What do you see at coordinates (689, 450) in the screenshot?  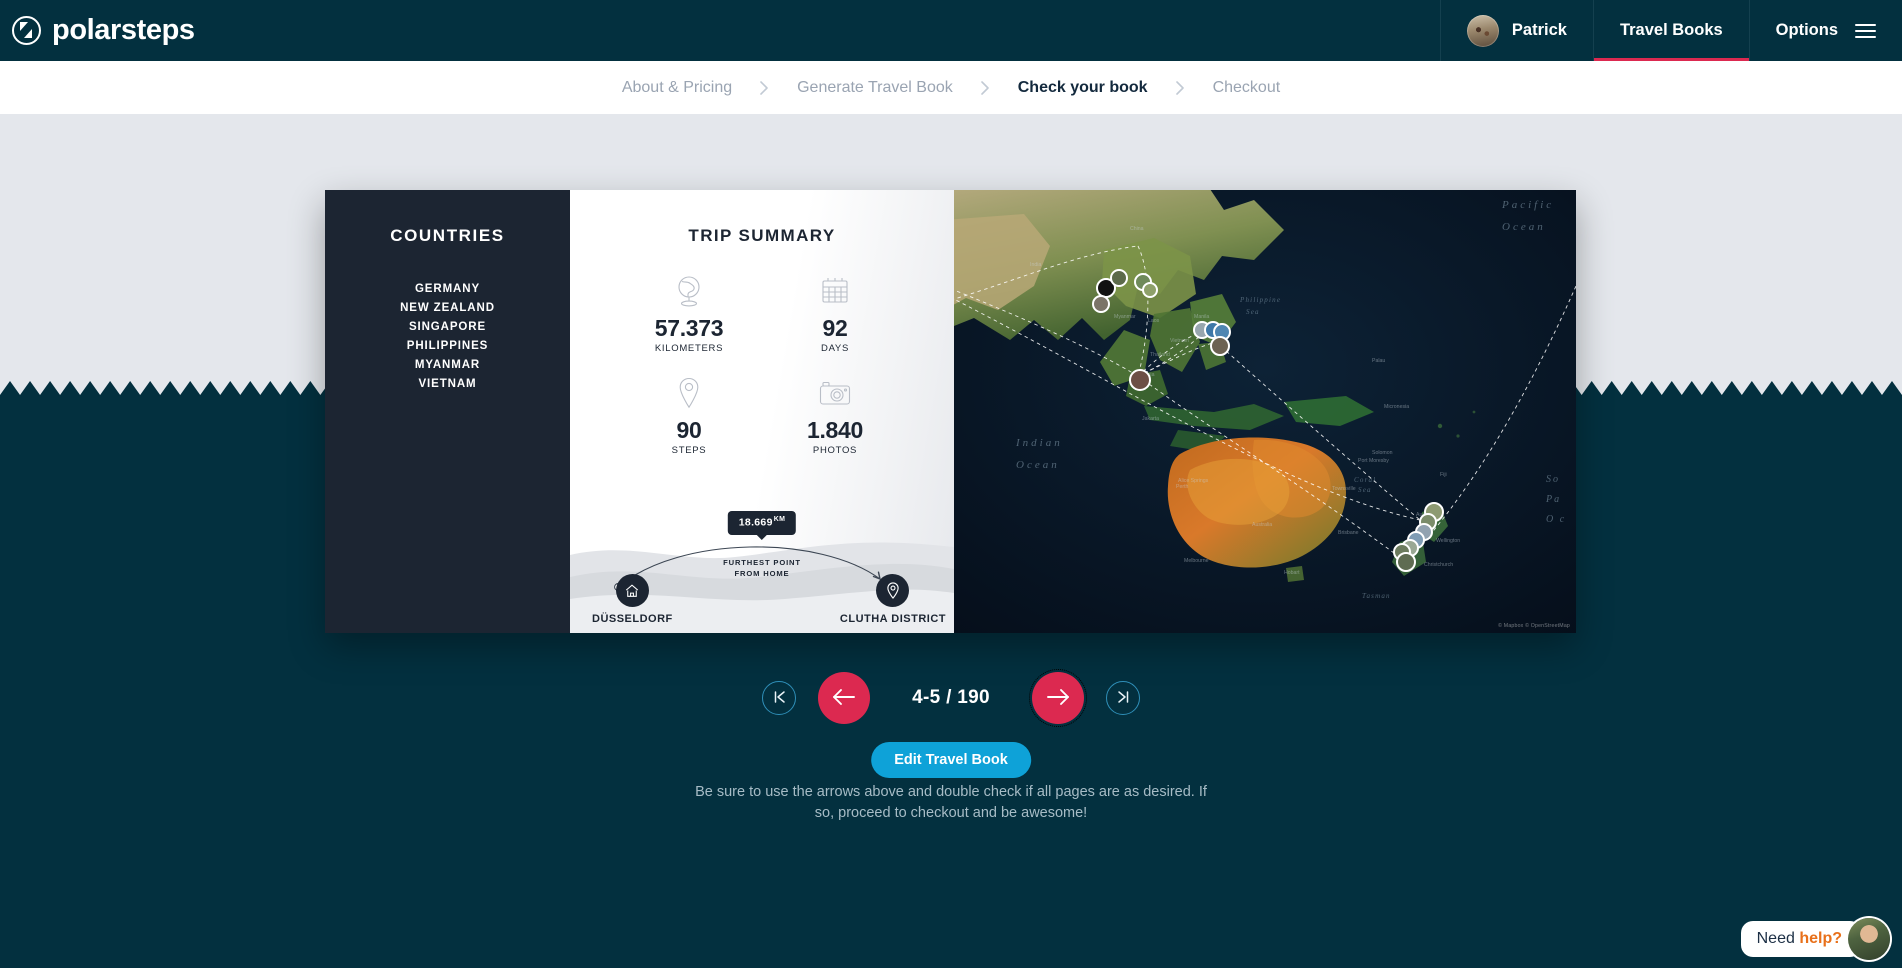 I see `stat-label: STEPS` at bounding box center [689, 450].